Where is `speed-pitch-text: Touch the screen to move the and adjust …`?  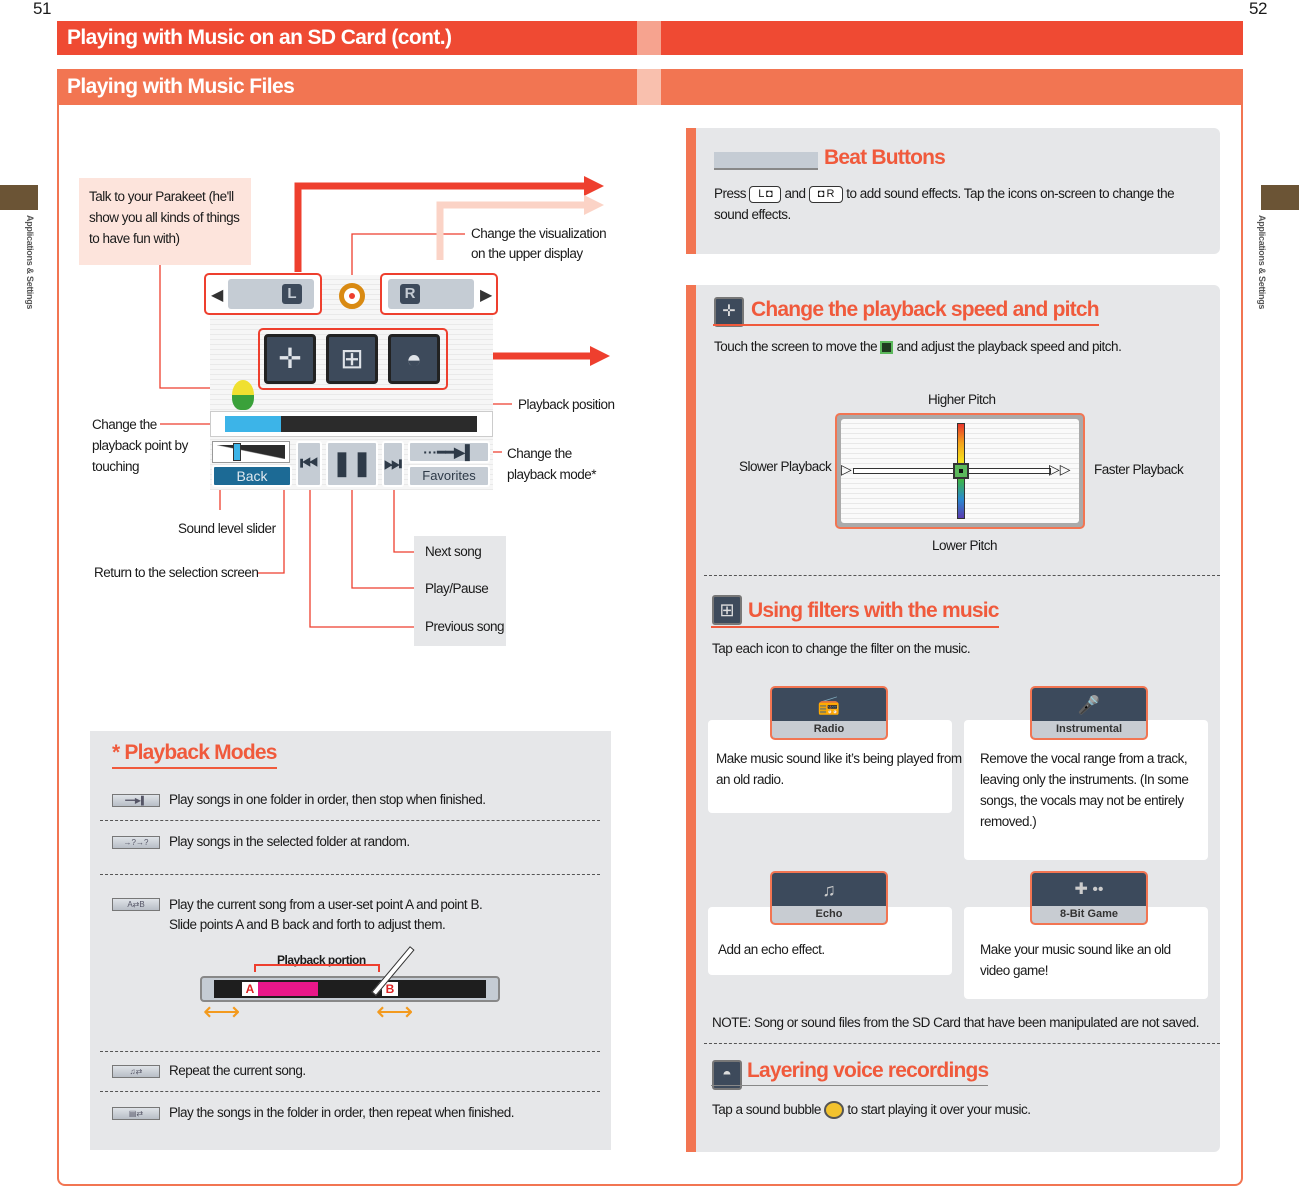
speed-pitch-text: Touch the screen to move the and adjust … is located at coordinates (918, 346).